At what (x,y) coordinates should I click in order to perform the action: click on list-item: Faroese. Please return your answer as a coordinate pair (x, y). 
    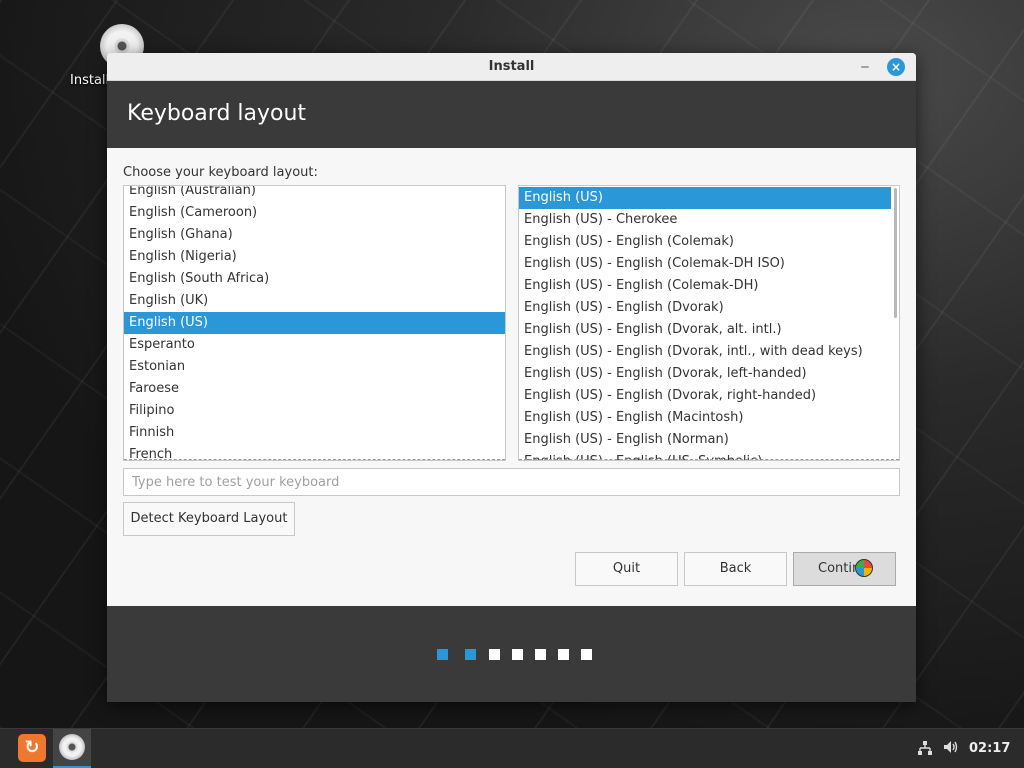
    Looking at the image, I should click on (314, 389).